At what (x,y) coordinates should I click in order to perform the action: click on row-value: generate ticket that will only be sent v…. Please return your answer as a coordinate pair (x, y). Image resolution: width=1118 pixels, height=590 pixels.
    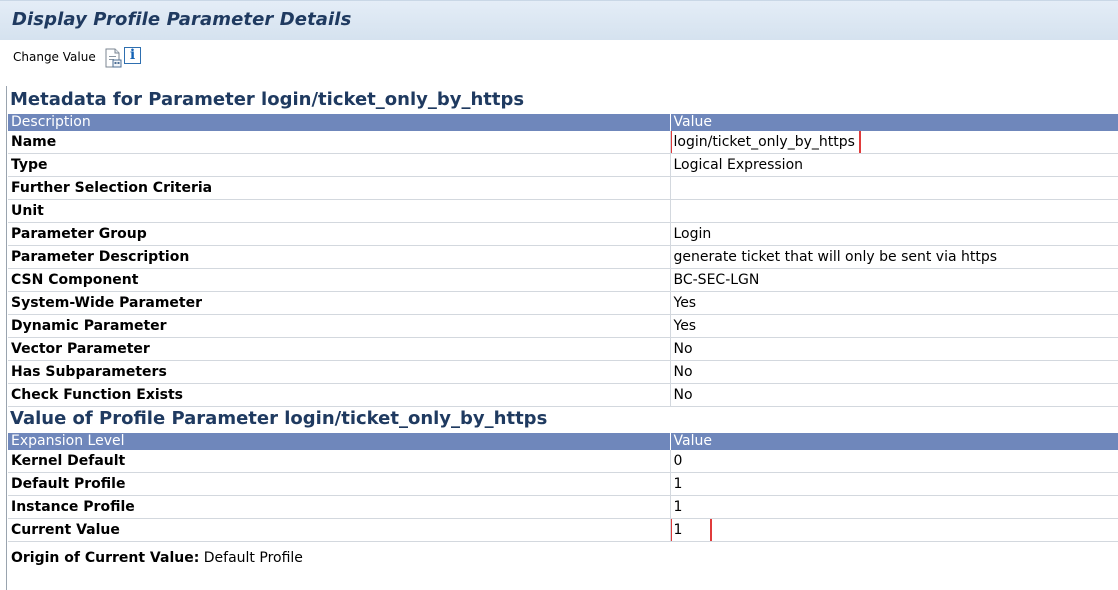
    Looking at the image, I should click on (894, 257).